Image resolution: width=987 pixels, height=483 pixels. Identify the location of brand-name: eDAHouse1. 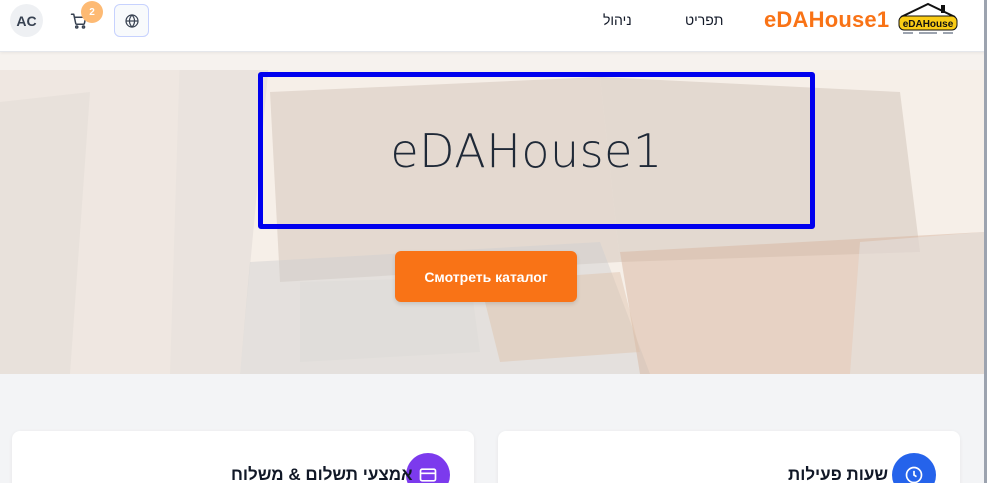
(826, 20).